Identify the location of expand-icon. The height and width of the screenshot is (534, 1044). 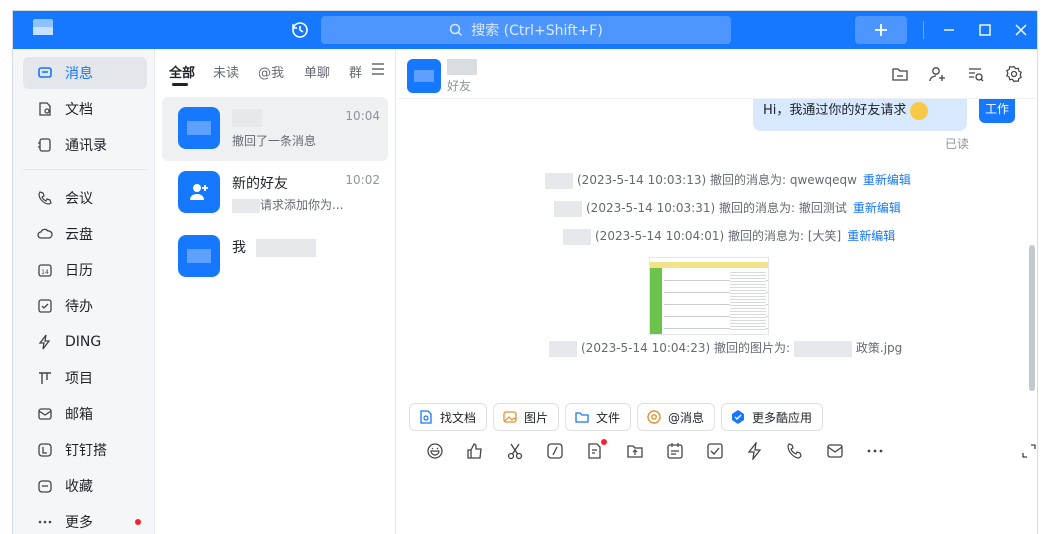
(1027, 451).